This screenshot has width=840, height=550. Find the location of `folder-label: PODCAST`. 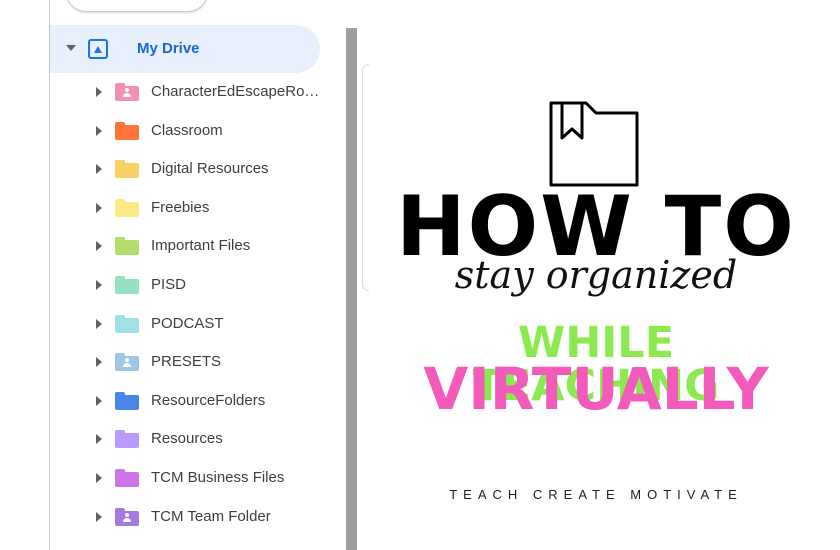

folder-label: PODCAST is located at coordinates (187, 323).